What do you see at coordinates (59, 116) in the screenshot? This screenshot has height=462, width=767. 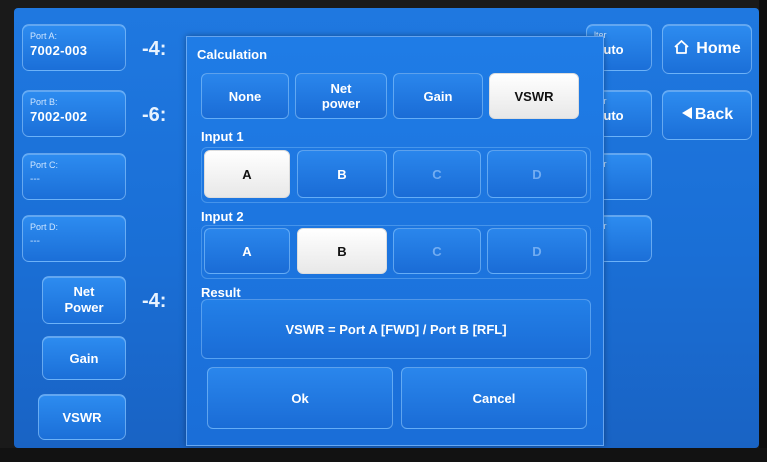 I see `port-b-value: 7002-002` at bounding box center [59, 116].